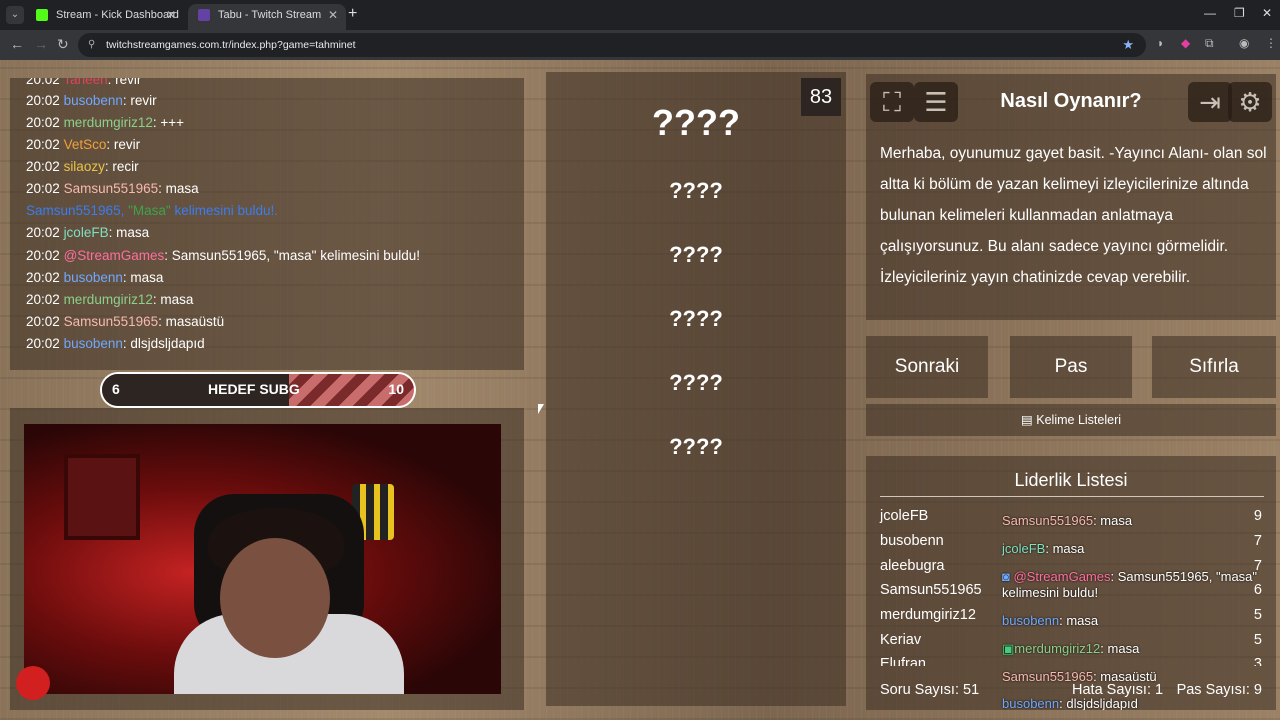 The height and width of the screenshot is (720, 1280). What do you see at coordinates (1214, 367) in the screenshot?
I see `reset-button: Sıfırla` at bounding box center [1214, 367].